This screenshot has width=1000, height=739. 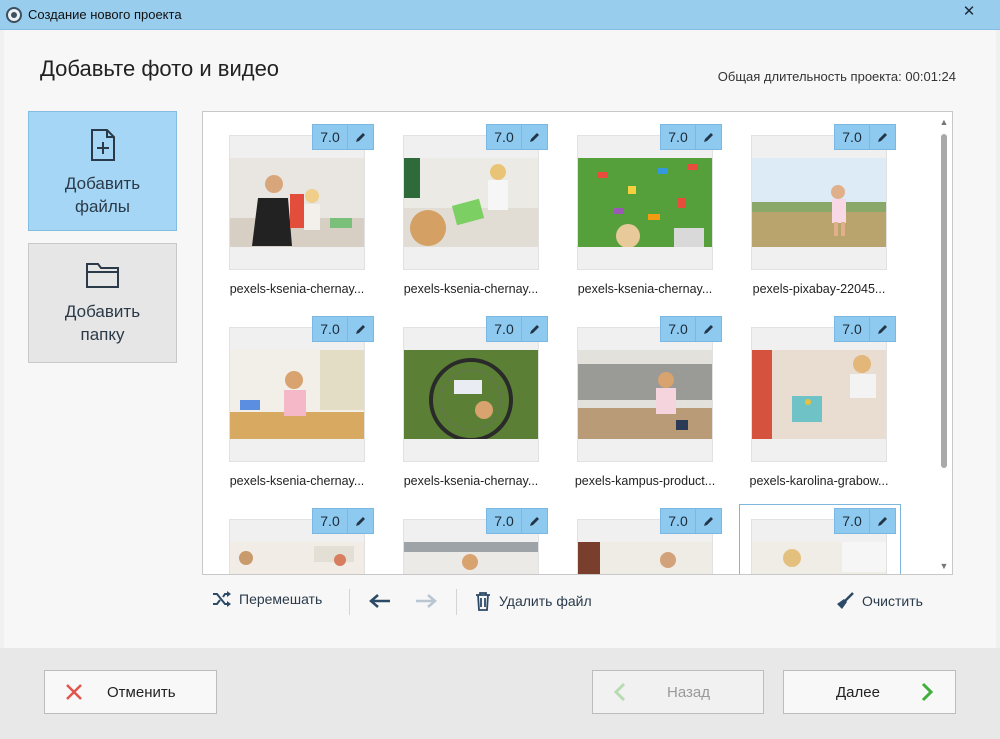 I want to click on window-titlebar: Создание нового проекта ✕, so click(x=500, y=15).